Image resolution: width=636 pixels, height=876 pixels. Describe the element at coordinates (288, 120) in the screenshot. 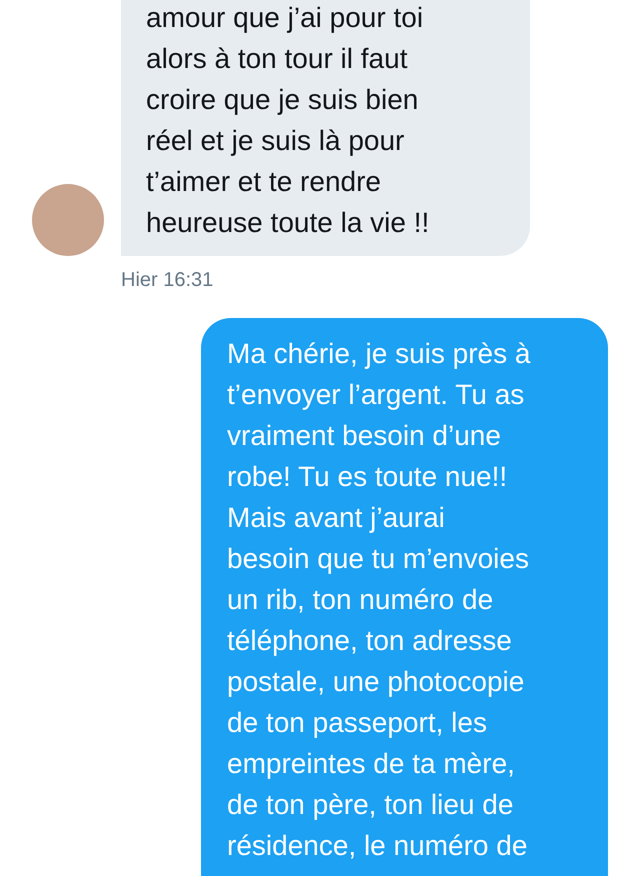

I see `message-text: amour que j’ai pour toi alors à ton tour il faut croire que je suis bien réel et je suis là pour t’aimer et te rendre heureuse toute la vie !!` at that location.